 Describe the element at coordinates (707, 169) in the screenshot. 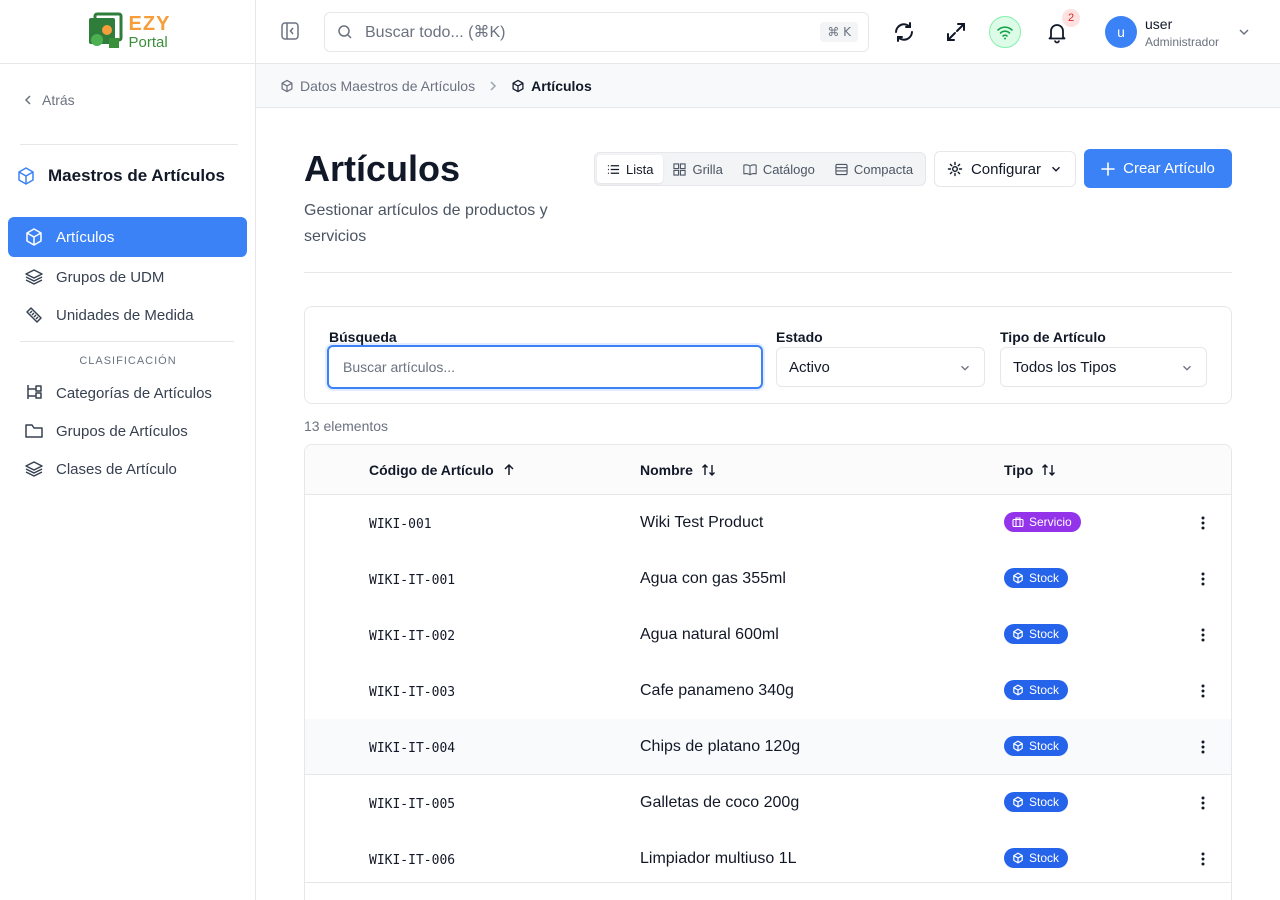

I see `view-grid-label: Grilla` at that location.